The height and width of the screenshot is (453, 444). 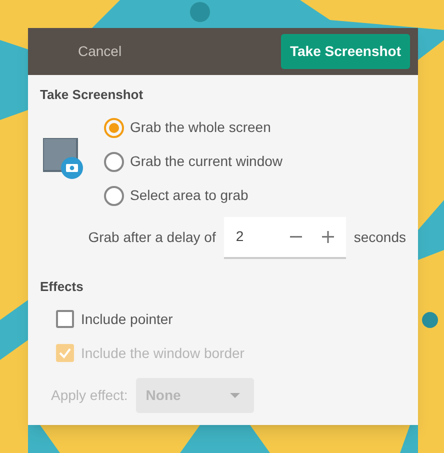 What do you see at coordinates (100, 51) in the screenshot?
I see `cancel-button: Cancel` at bounding box center [100, 51].